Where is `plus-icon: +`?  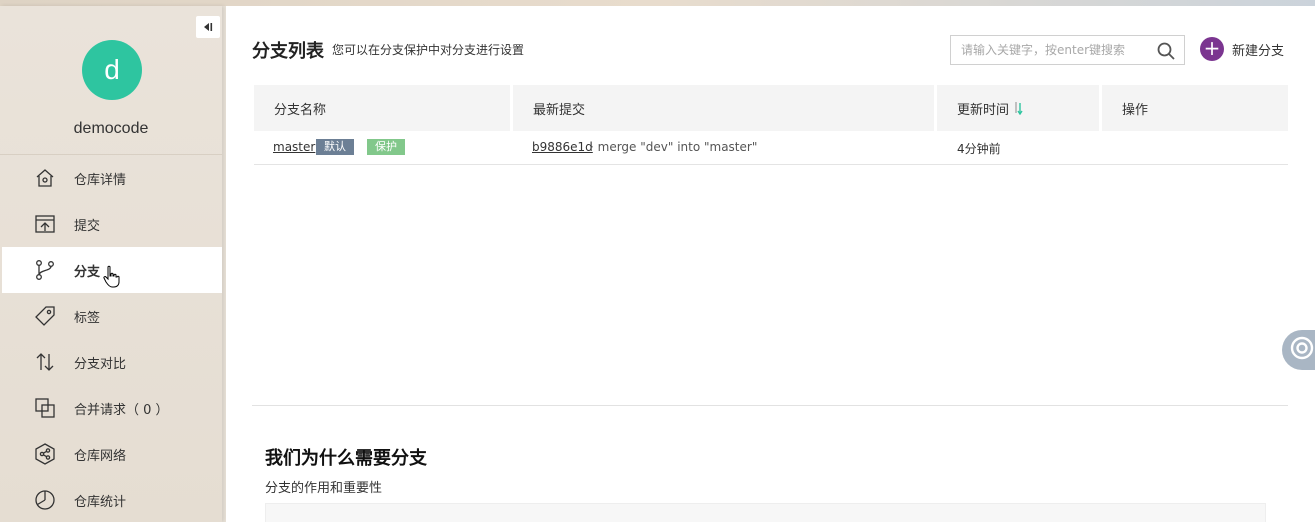
plus-icon: + is located at coordinates (1212, 49).